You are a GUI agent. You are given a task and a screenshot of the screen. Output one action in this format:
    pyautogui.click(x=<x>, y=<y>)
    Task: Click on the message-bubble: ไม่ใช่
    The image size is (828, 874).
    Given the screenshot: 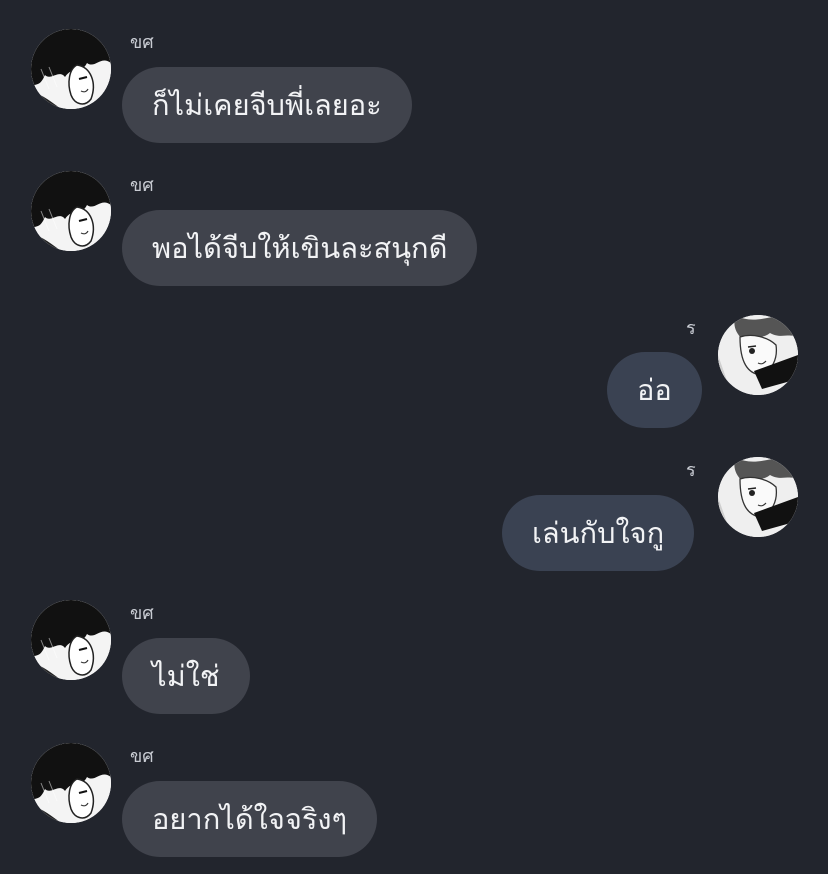 What is the action you would take?
    pyautogui.click(x=186, y=676)
    